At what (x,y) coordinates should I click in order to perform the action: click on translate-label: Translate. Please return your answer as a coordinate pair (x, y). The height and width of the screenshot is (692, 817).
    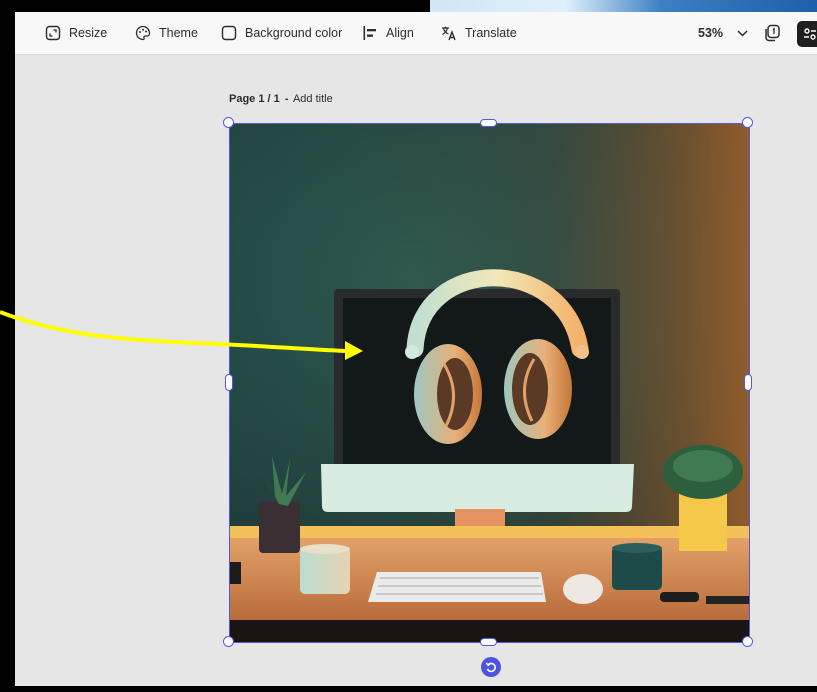
    Looking at the image, I should click on (491, 33).